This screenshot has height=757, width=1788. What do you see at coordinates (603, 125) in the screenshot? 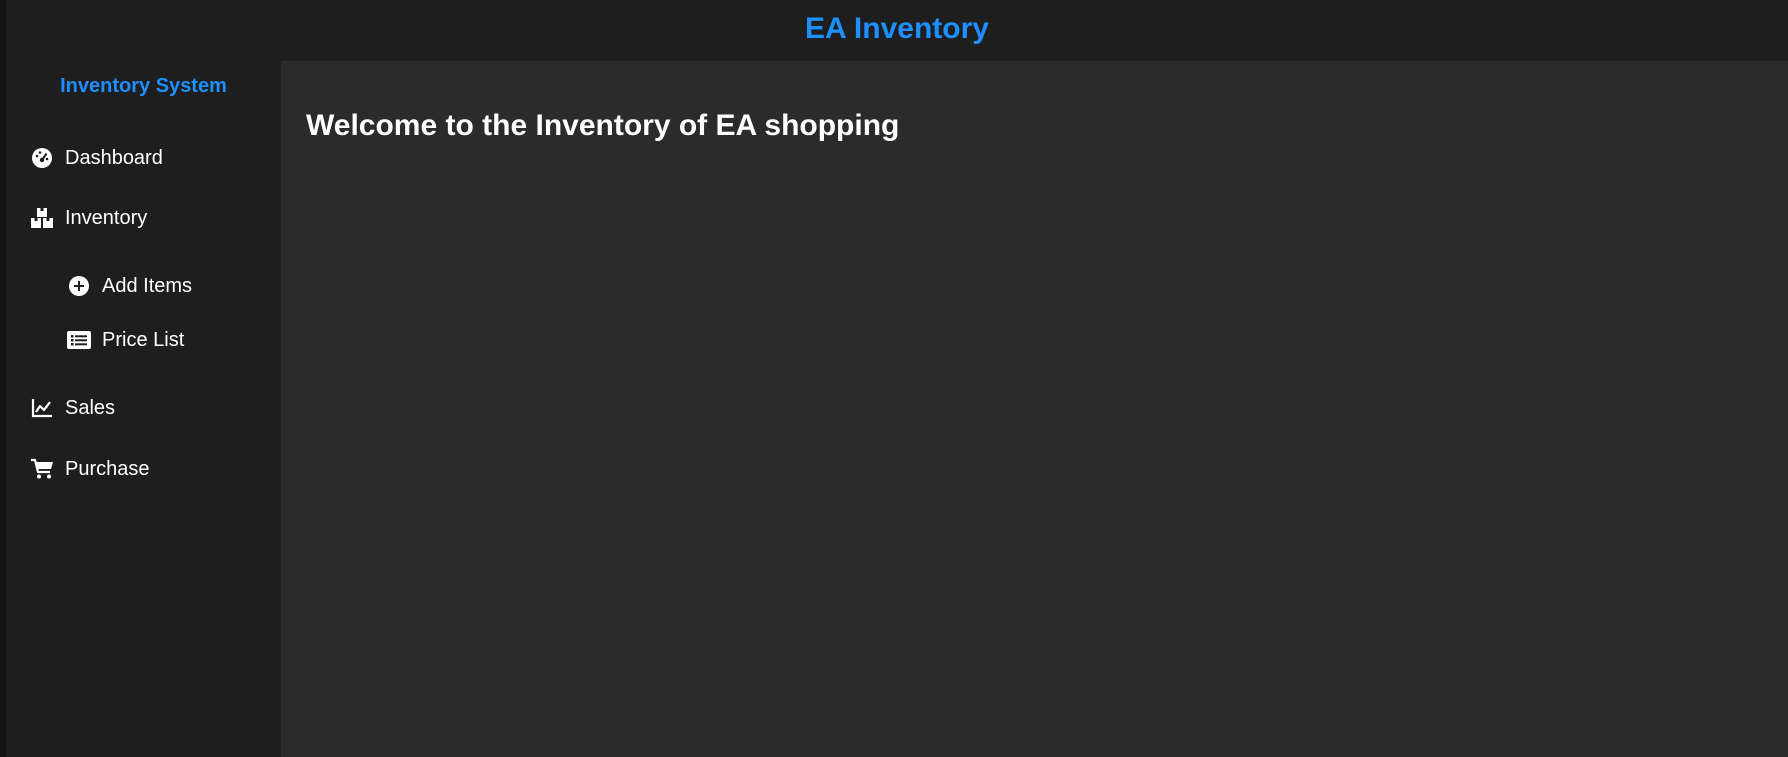
I see `page-title: Welcome to the Inventory of EA shopping` at bounding box center [603, 125].